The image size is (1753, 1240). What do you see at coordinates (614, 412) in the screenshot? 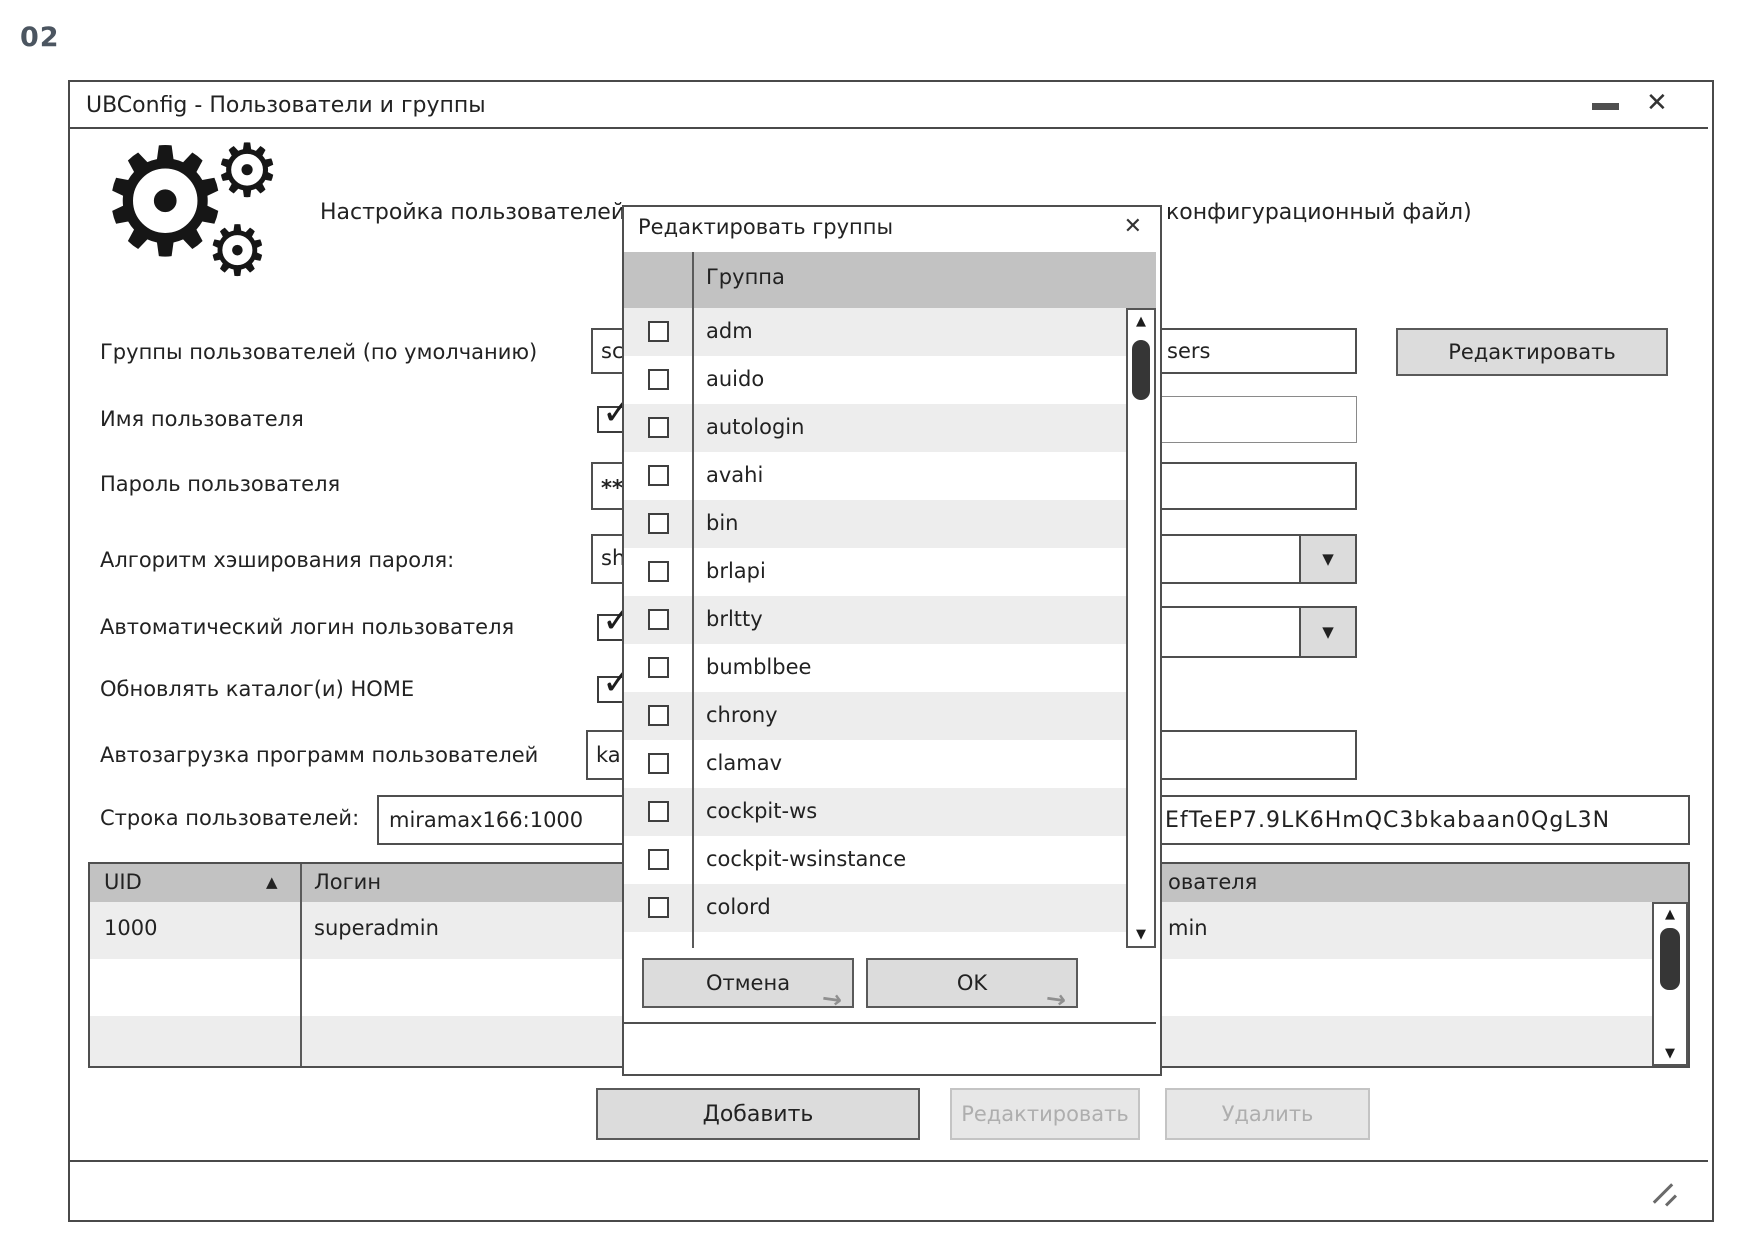
I see `username-checkbox` at bounding box center [614, 412].